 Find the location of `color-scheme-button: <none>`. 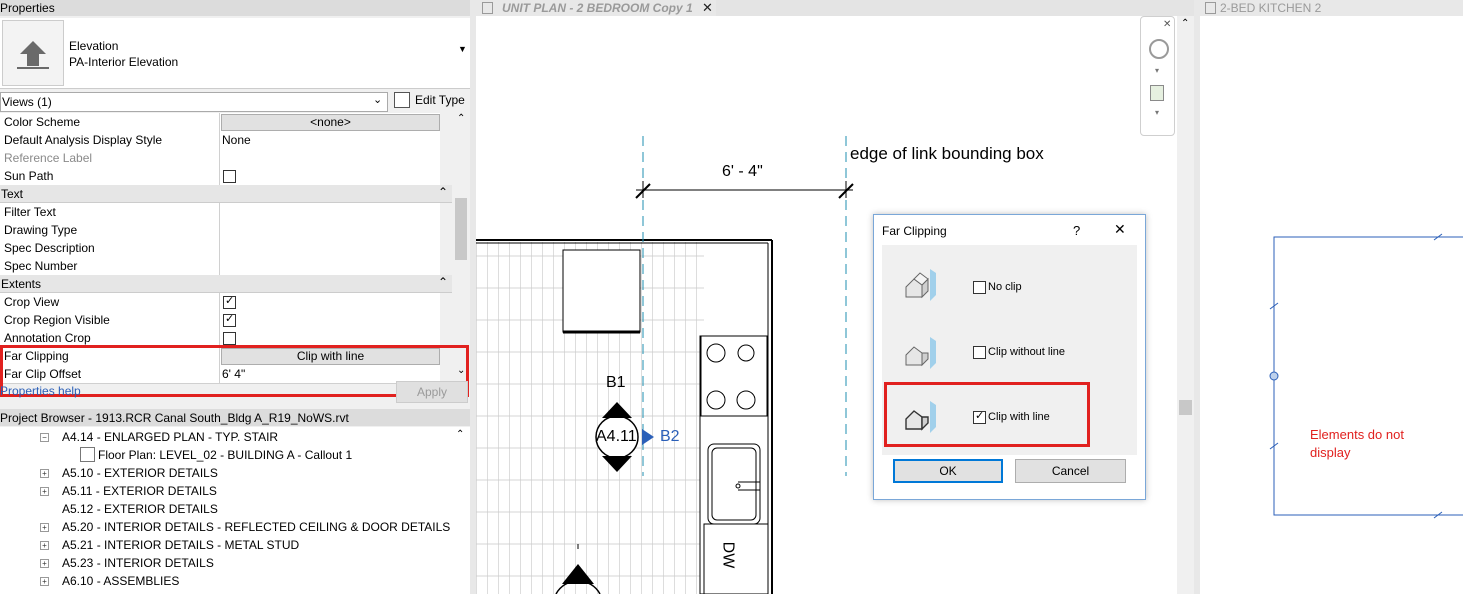

color-scheme-button: <none> is located at coordinates (330, 122).